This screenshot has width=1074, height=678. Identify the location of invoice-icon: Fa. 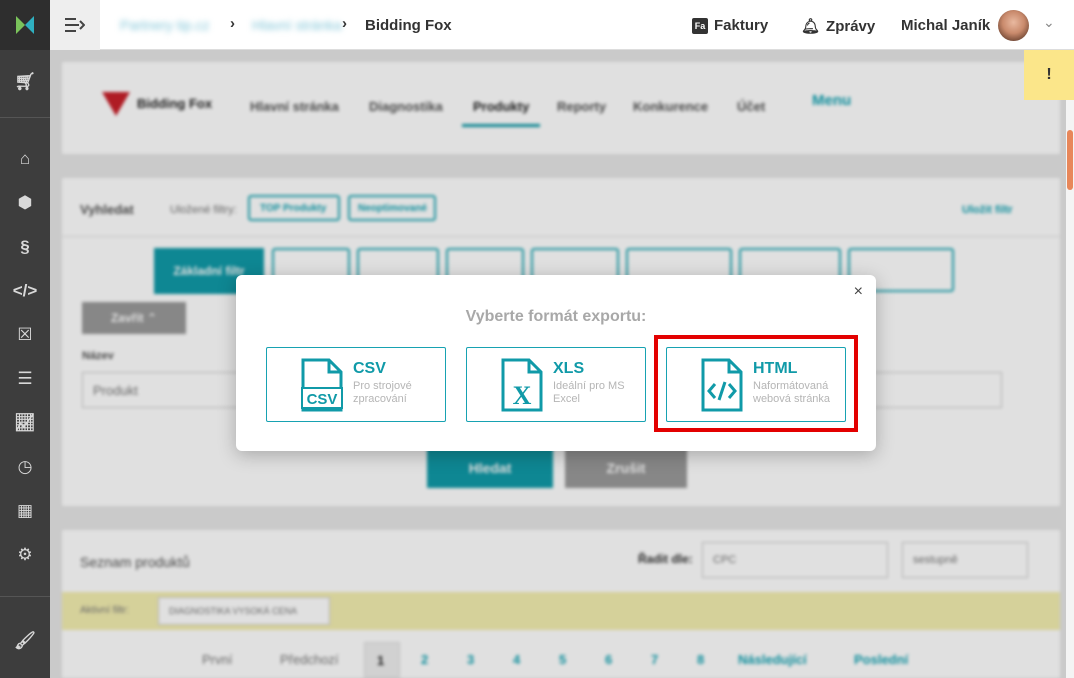
(700, 25).